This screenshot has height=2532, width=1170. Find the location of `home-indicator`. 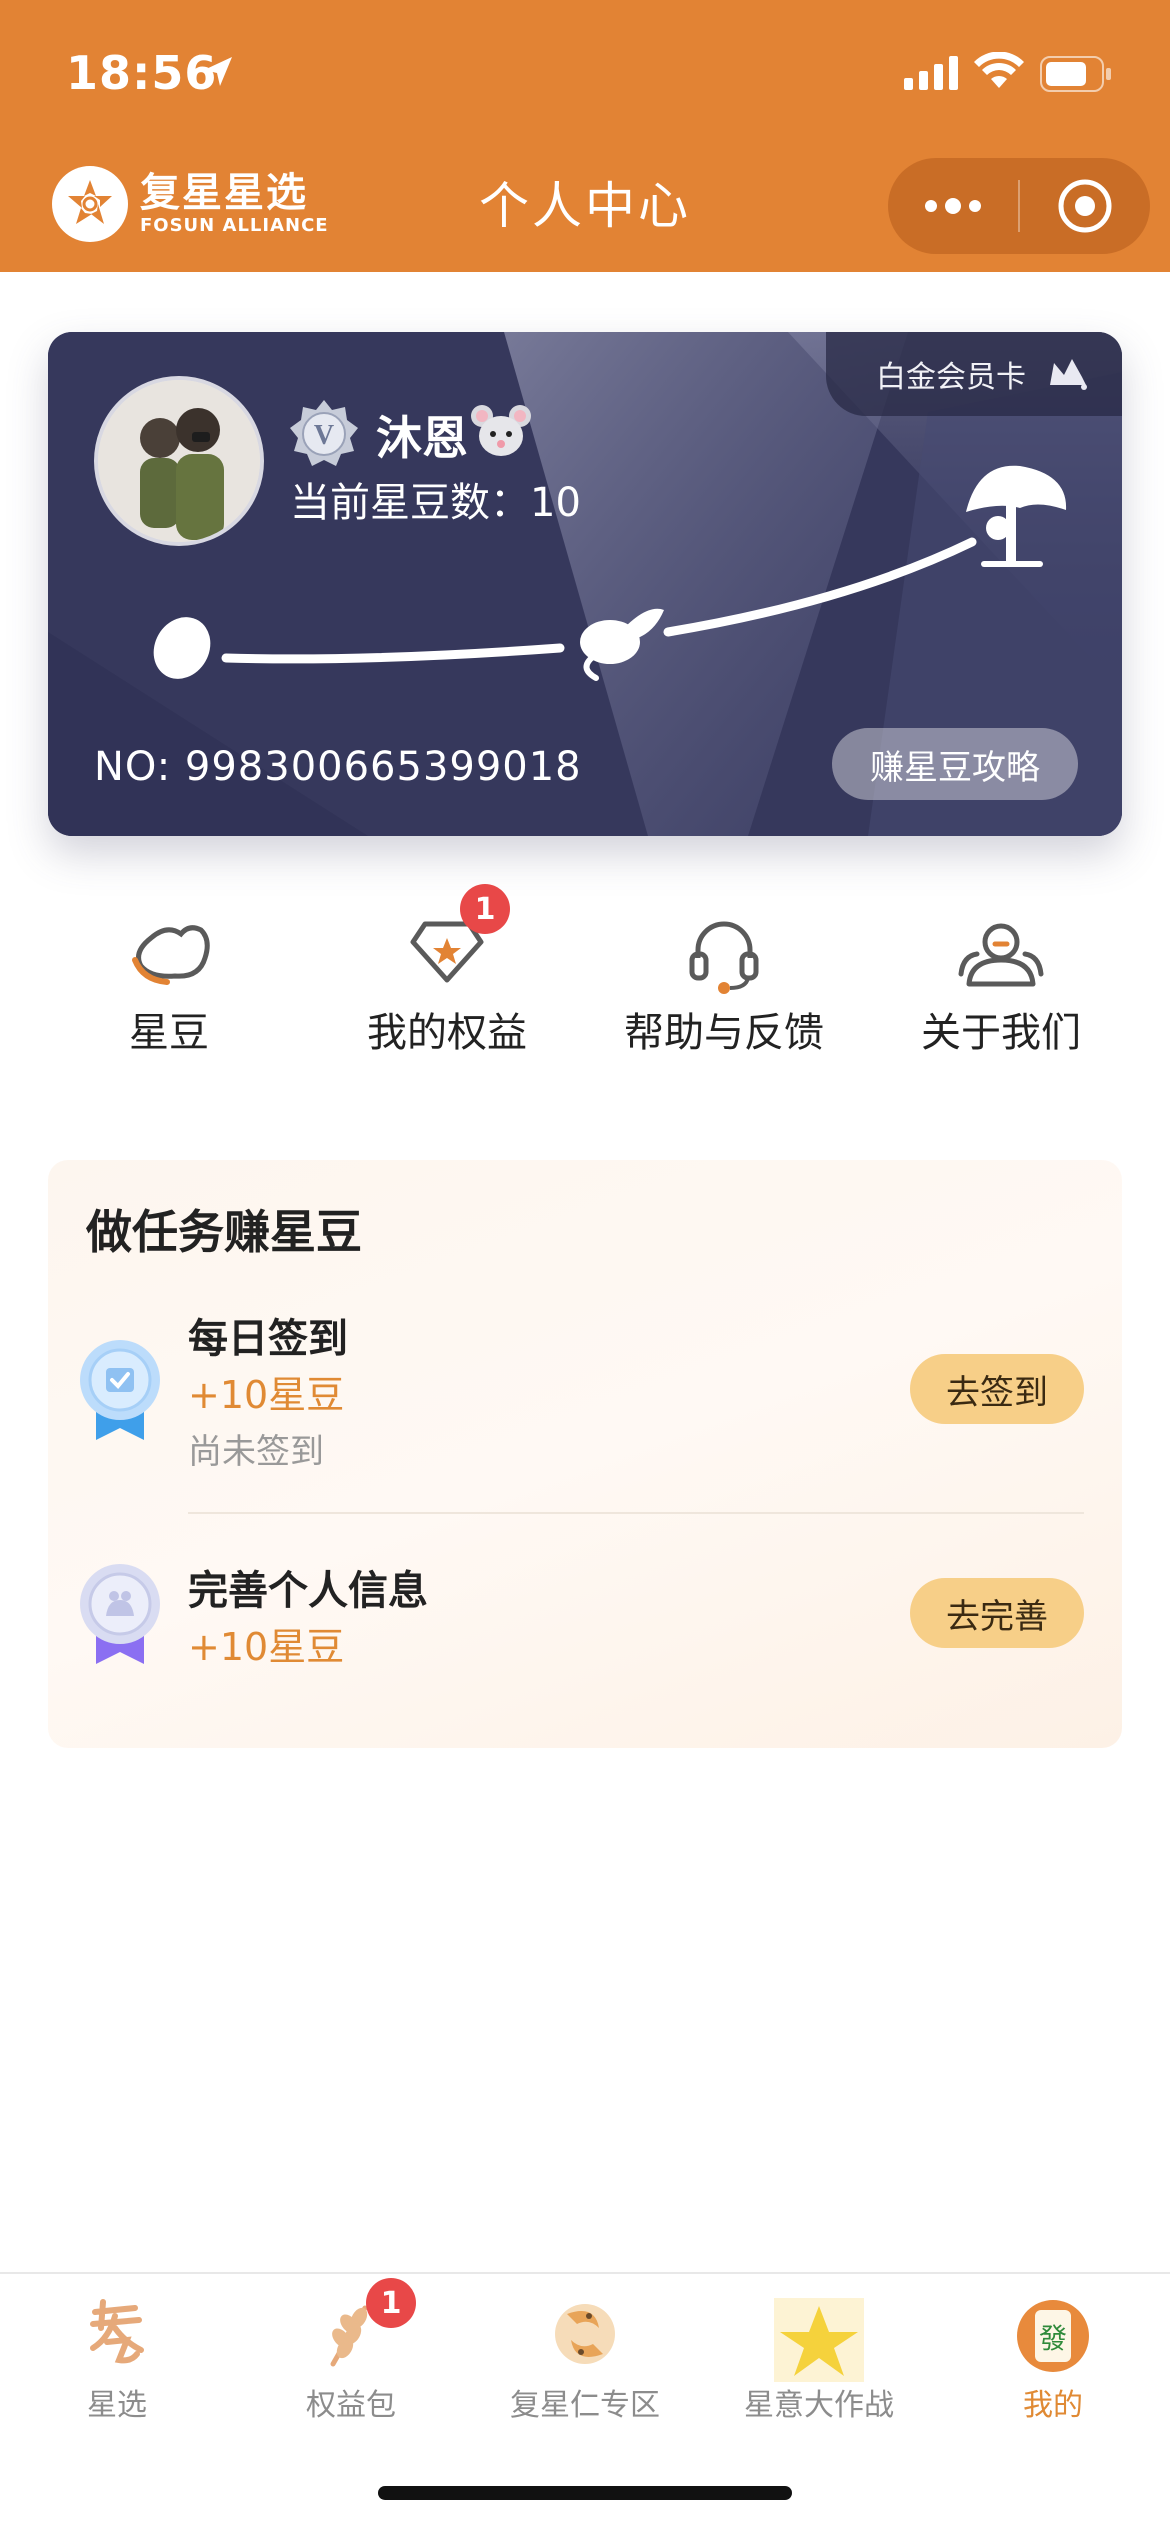

home-indicator is located at coordinates (585, 2493).